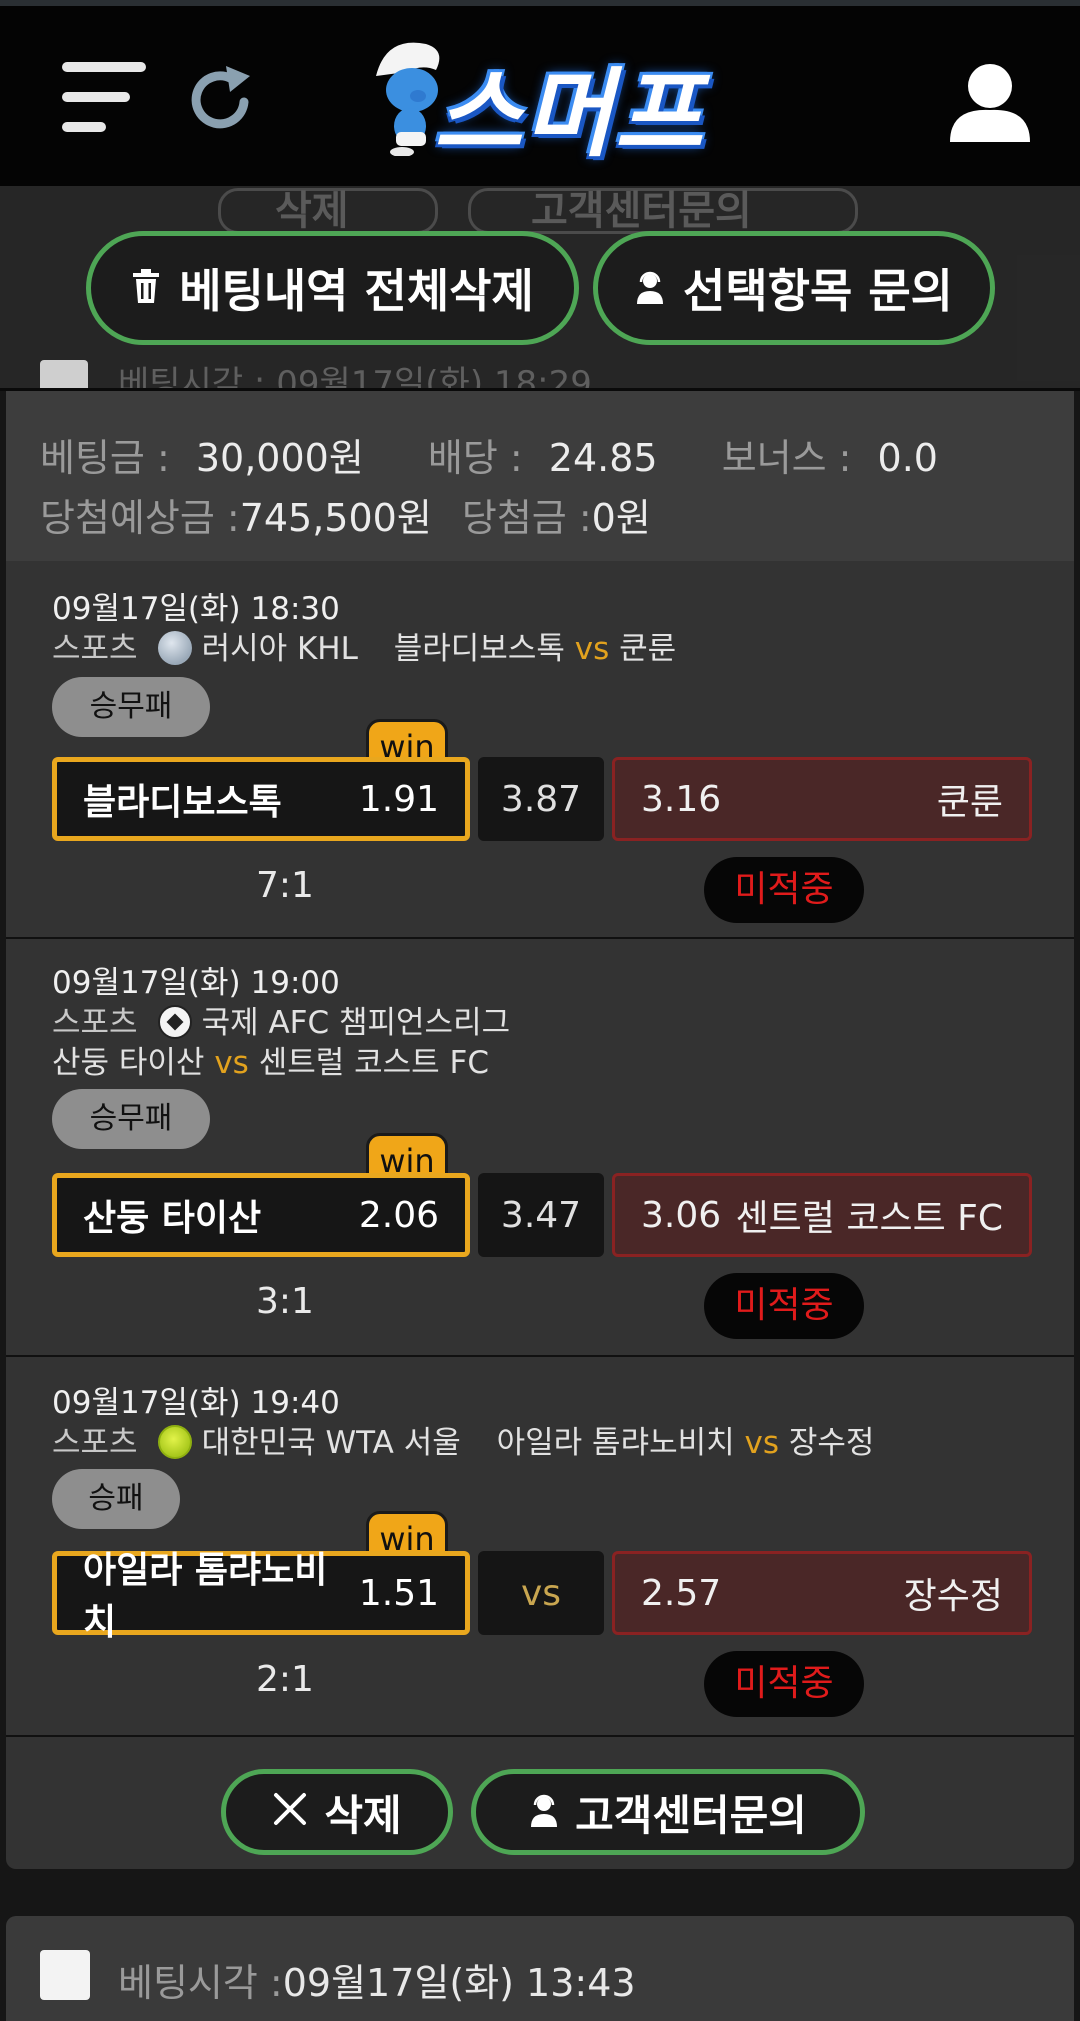 The image size is (1080, 2021). I want to click on away-option-team: 센트럴 코스트 FC, so click(869, 1218).